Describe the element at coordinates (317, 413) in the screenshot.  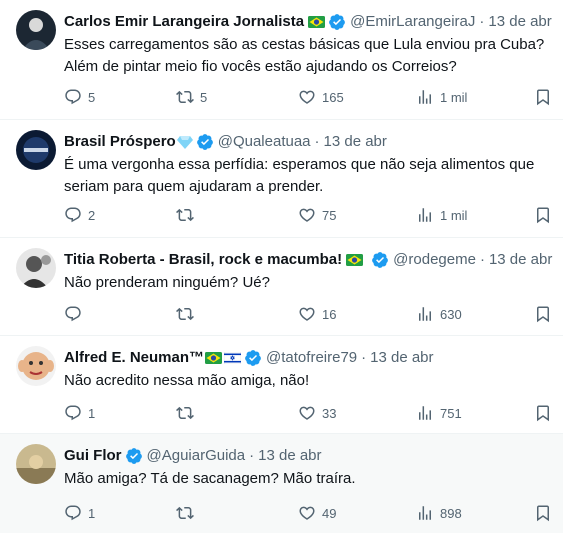
I see `like-button: 33` at that location.